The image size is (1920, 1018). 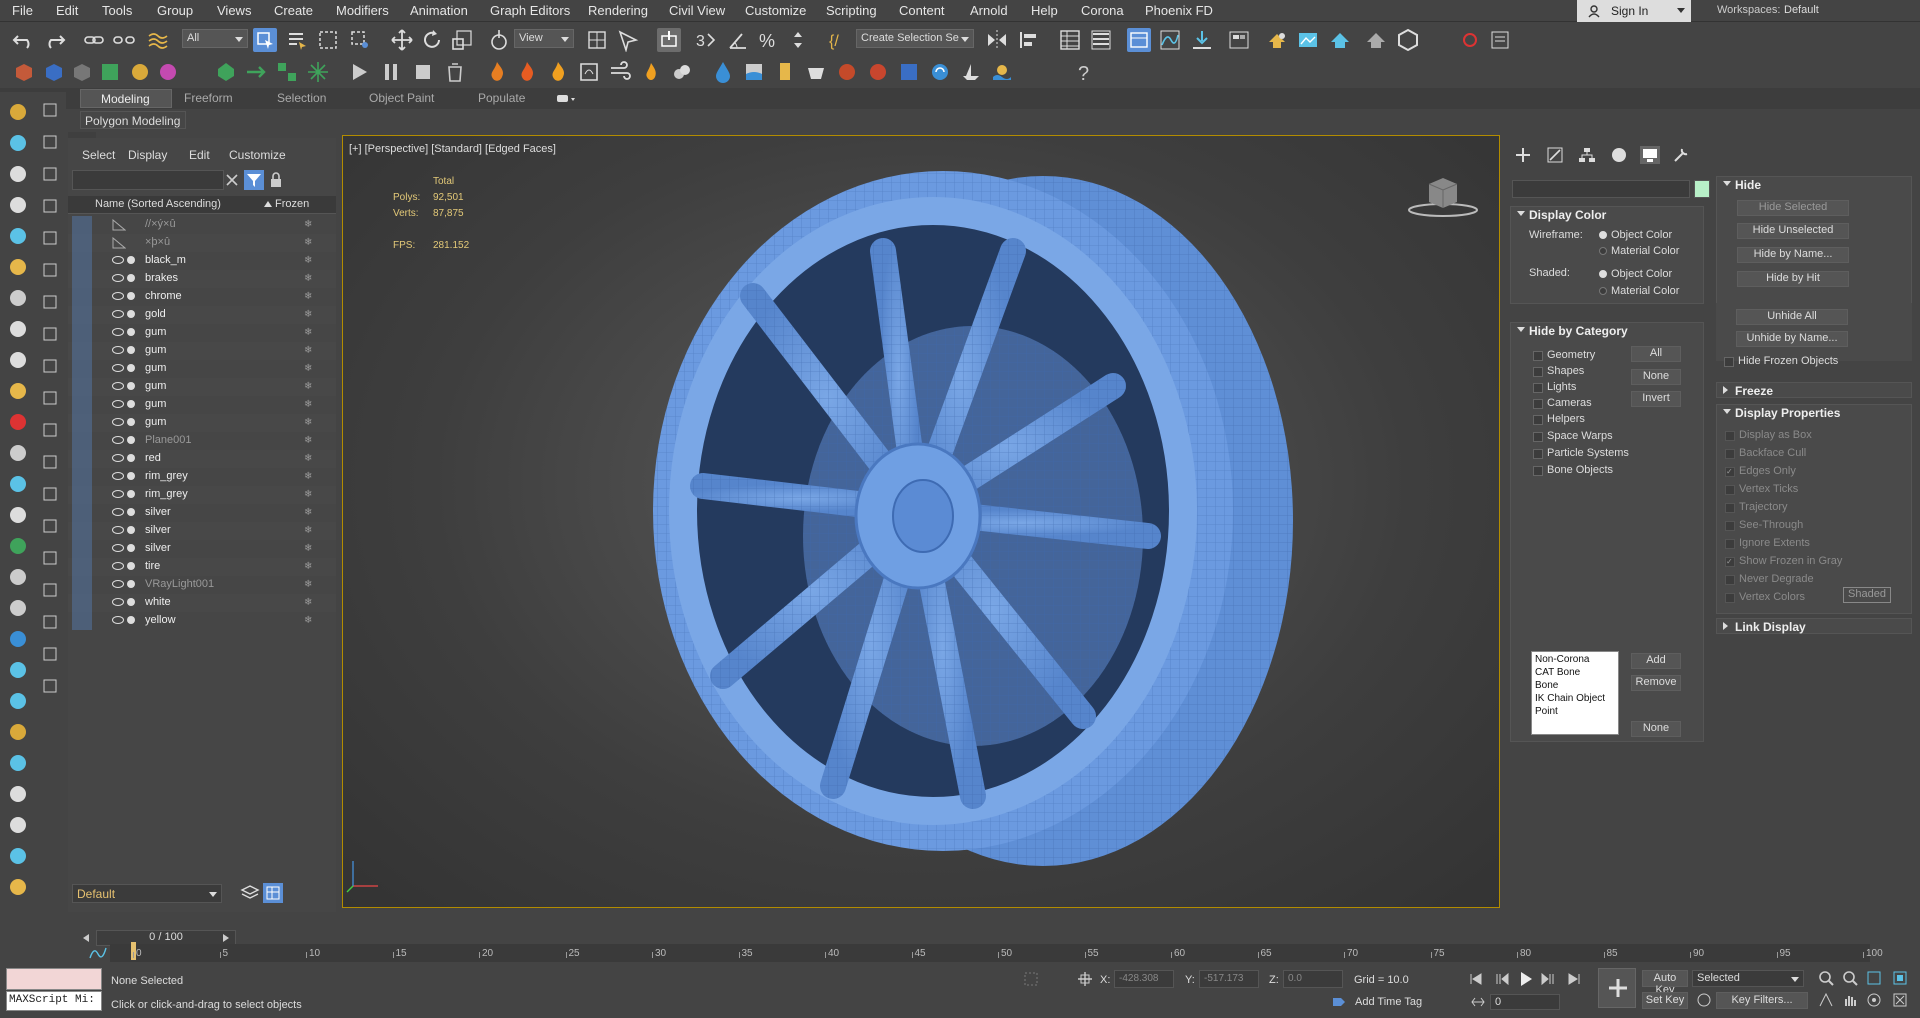 I want to click on explorer-row: gold ❄, so click(x=202, y=315).